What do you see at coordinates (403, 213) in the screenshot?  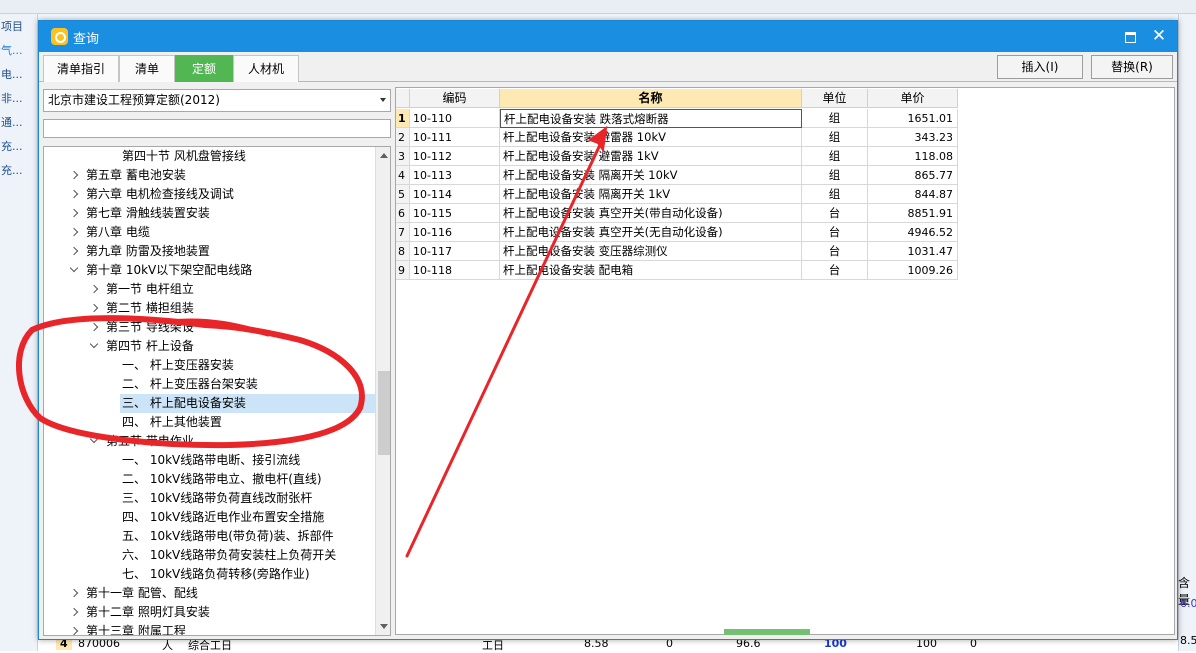 I see `cell-n: 6` at bounding box center [403, 213].